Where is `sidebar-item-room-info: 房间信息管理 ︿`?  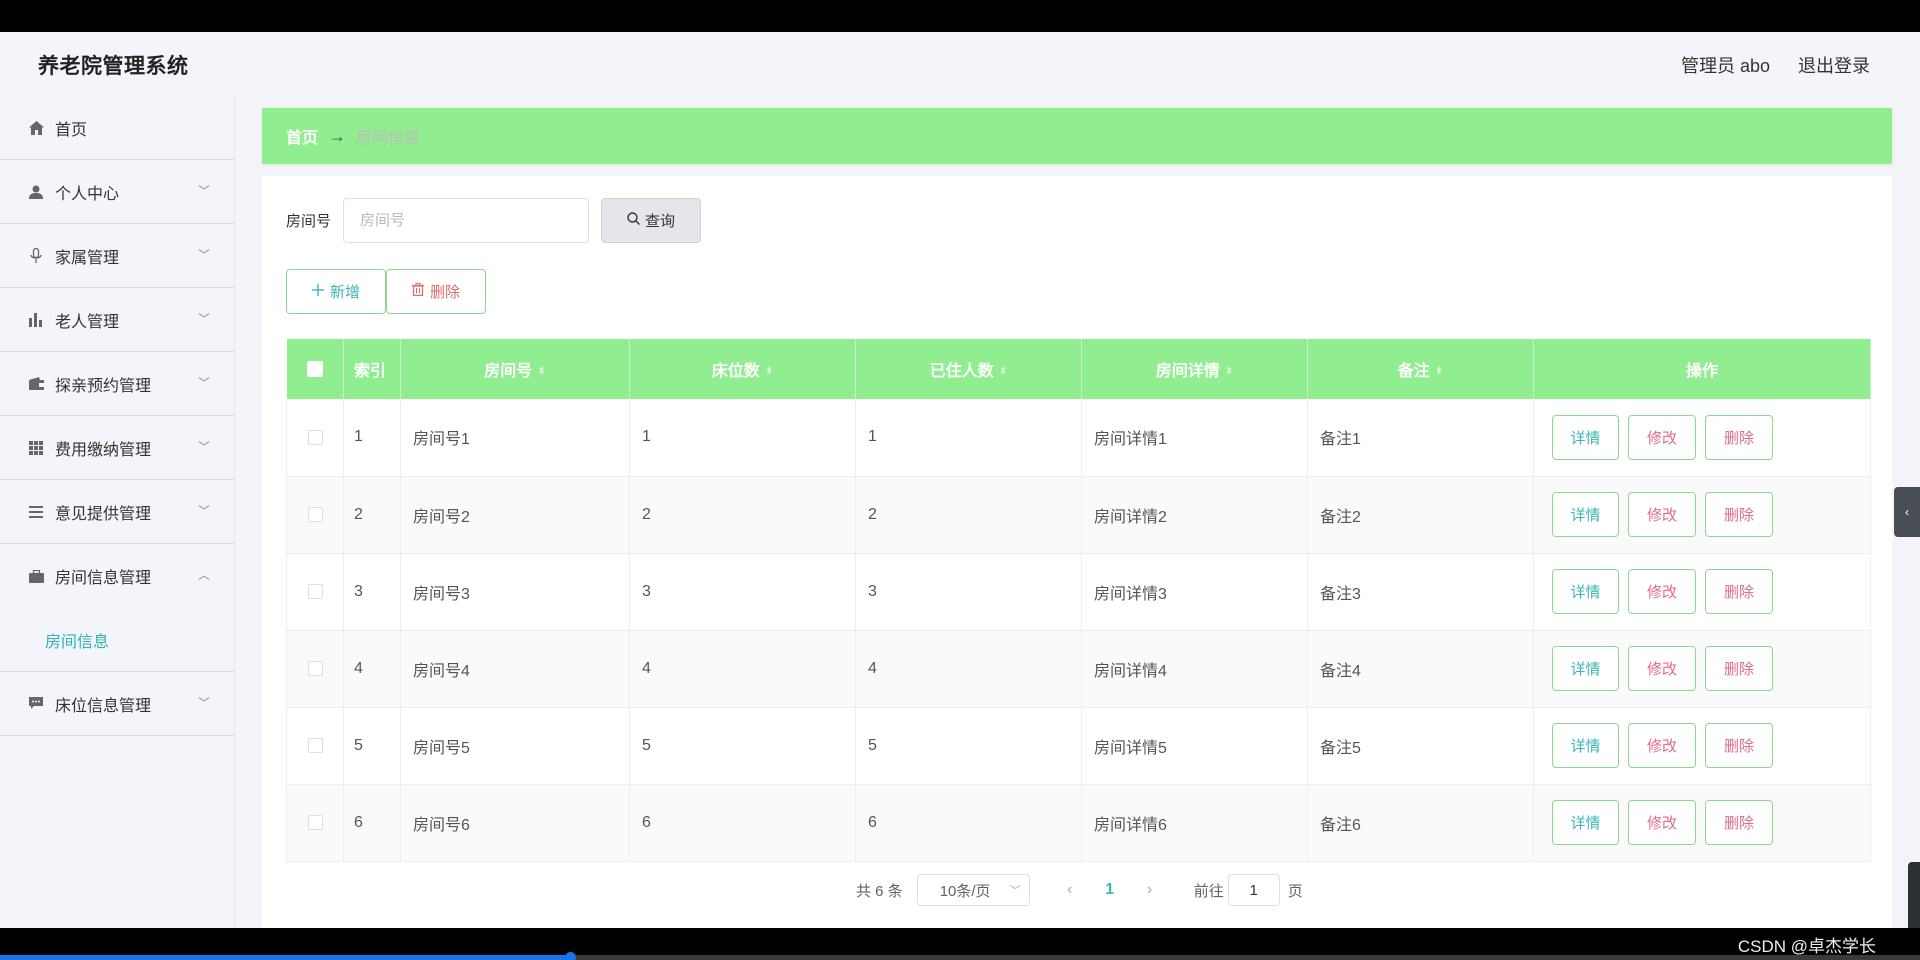 sidebar-item-room-info: 房间信息管理 ︿ is located at coordinates (117, 576).